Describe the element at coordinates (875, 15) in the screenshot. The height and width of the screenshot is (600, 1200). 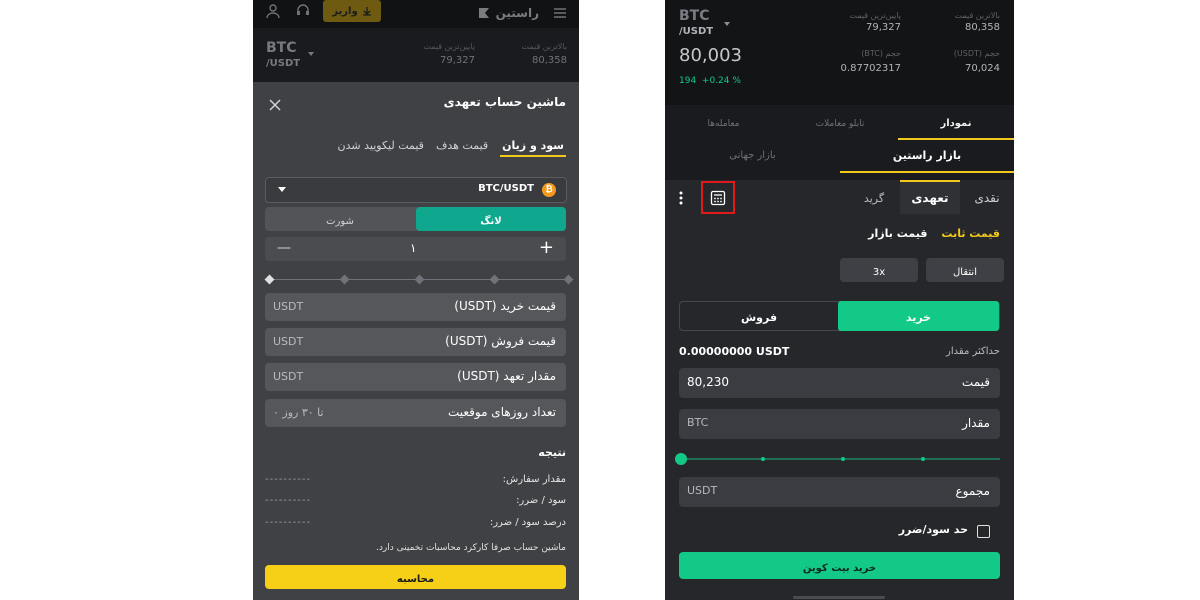
I see `low-label: پایین‌ترین قیمت` at that location.